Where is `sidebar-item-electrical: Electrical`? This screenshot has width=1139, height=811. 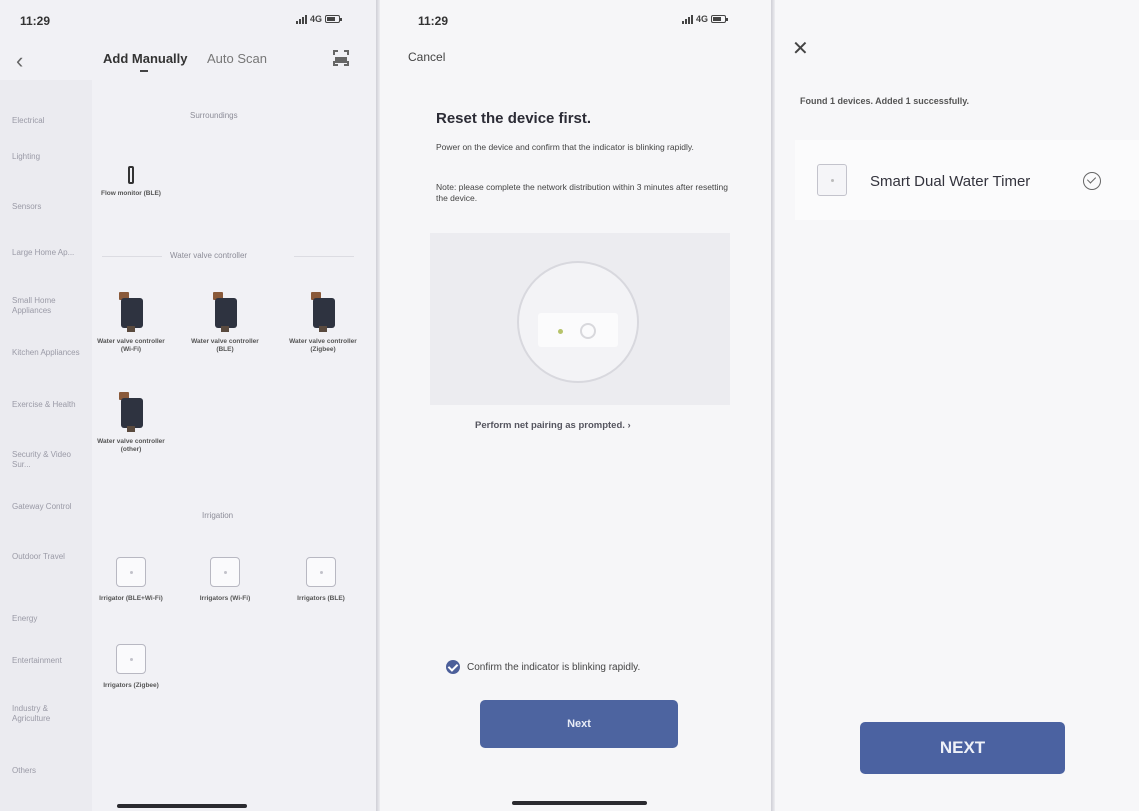
sidebar-item-electrical: Electrical is located at coordinates (47, 121).